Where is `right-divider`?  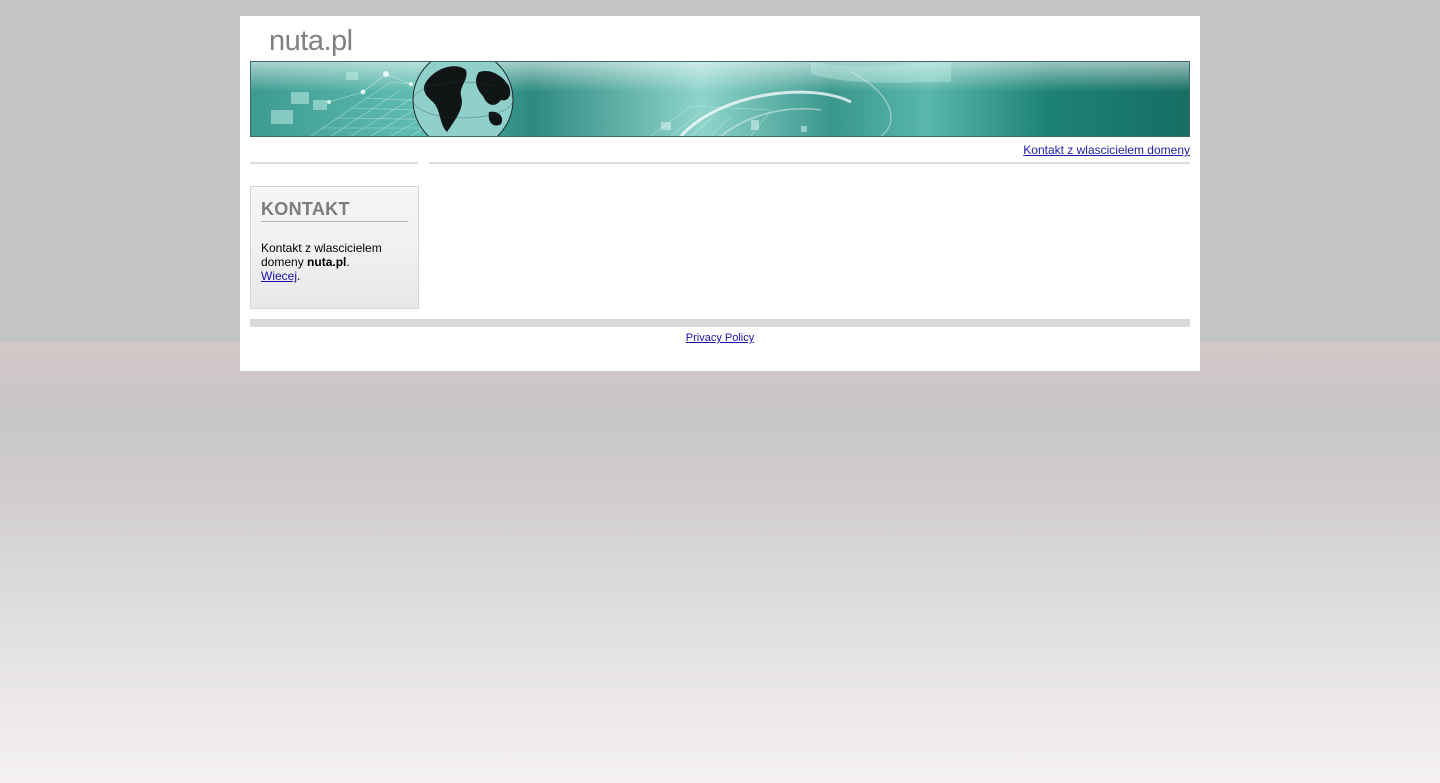
right-divider is located at coordinates (809, 163).